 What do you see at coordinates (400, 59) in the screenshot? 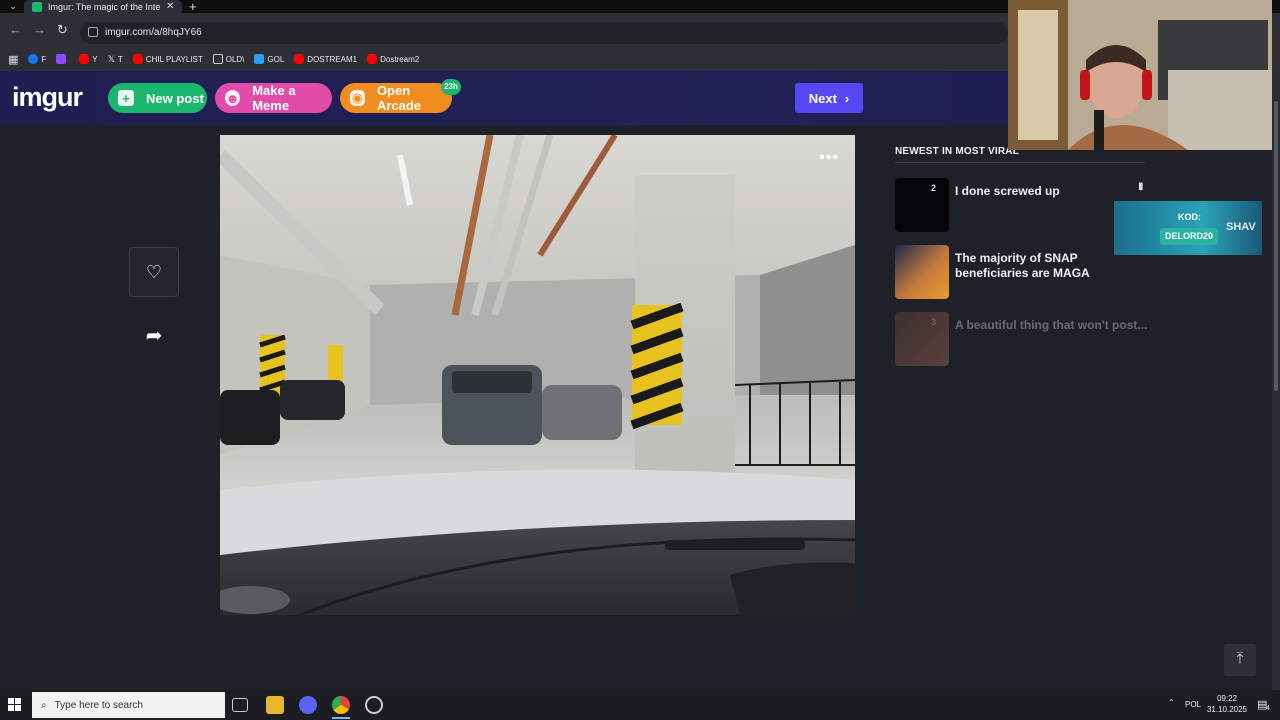
I see `bookmark-label: Dostream2` at bounding box center [400, 59].